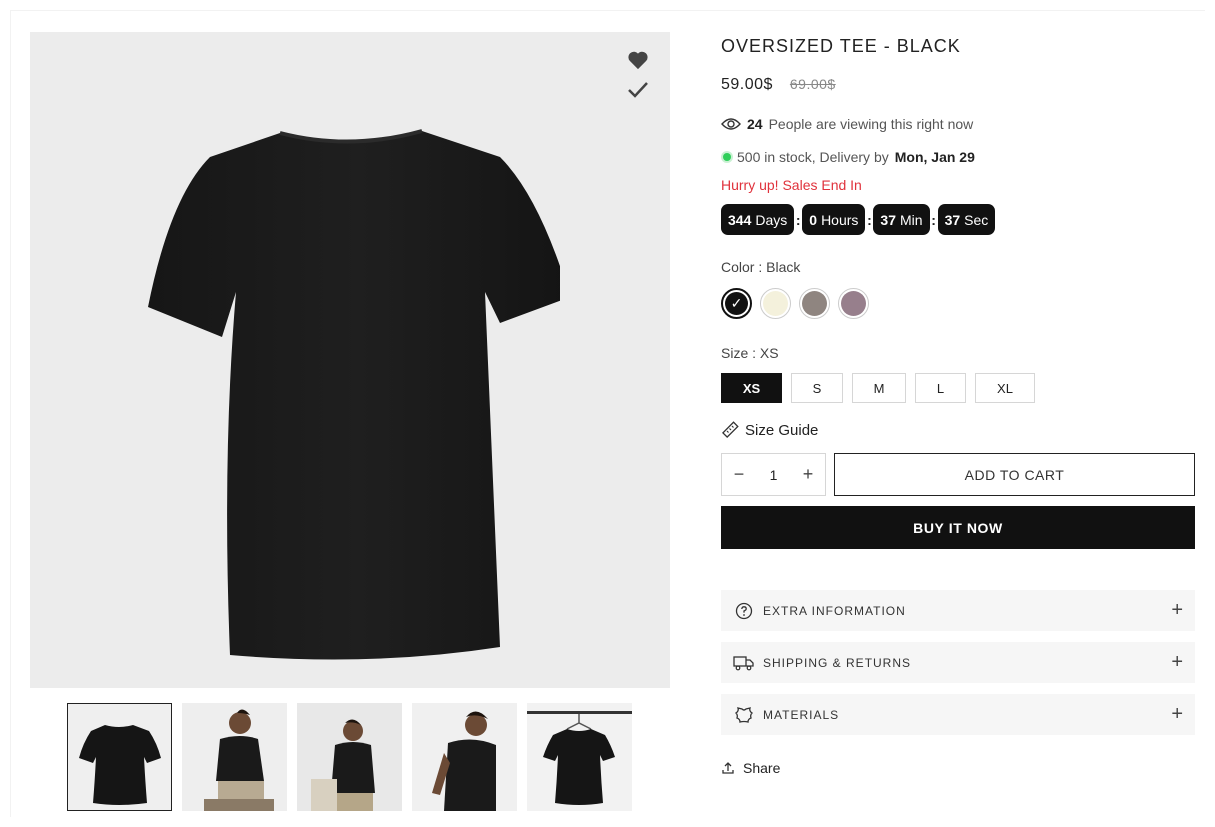 Image resolution: width=1215 pixels, height=827 pixels. I want to click on thumbnail-shirt-back, so click(119, 757).